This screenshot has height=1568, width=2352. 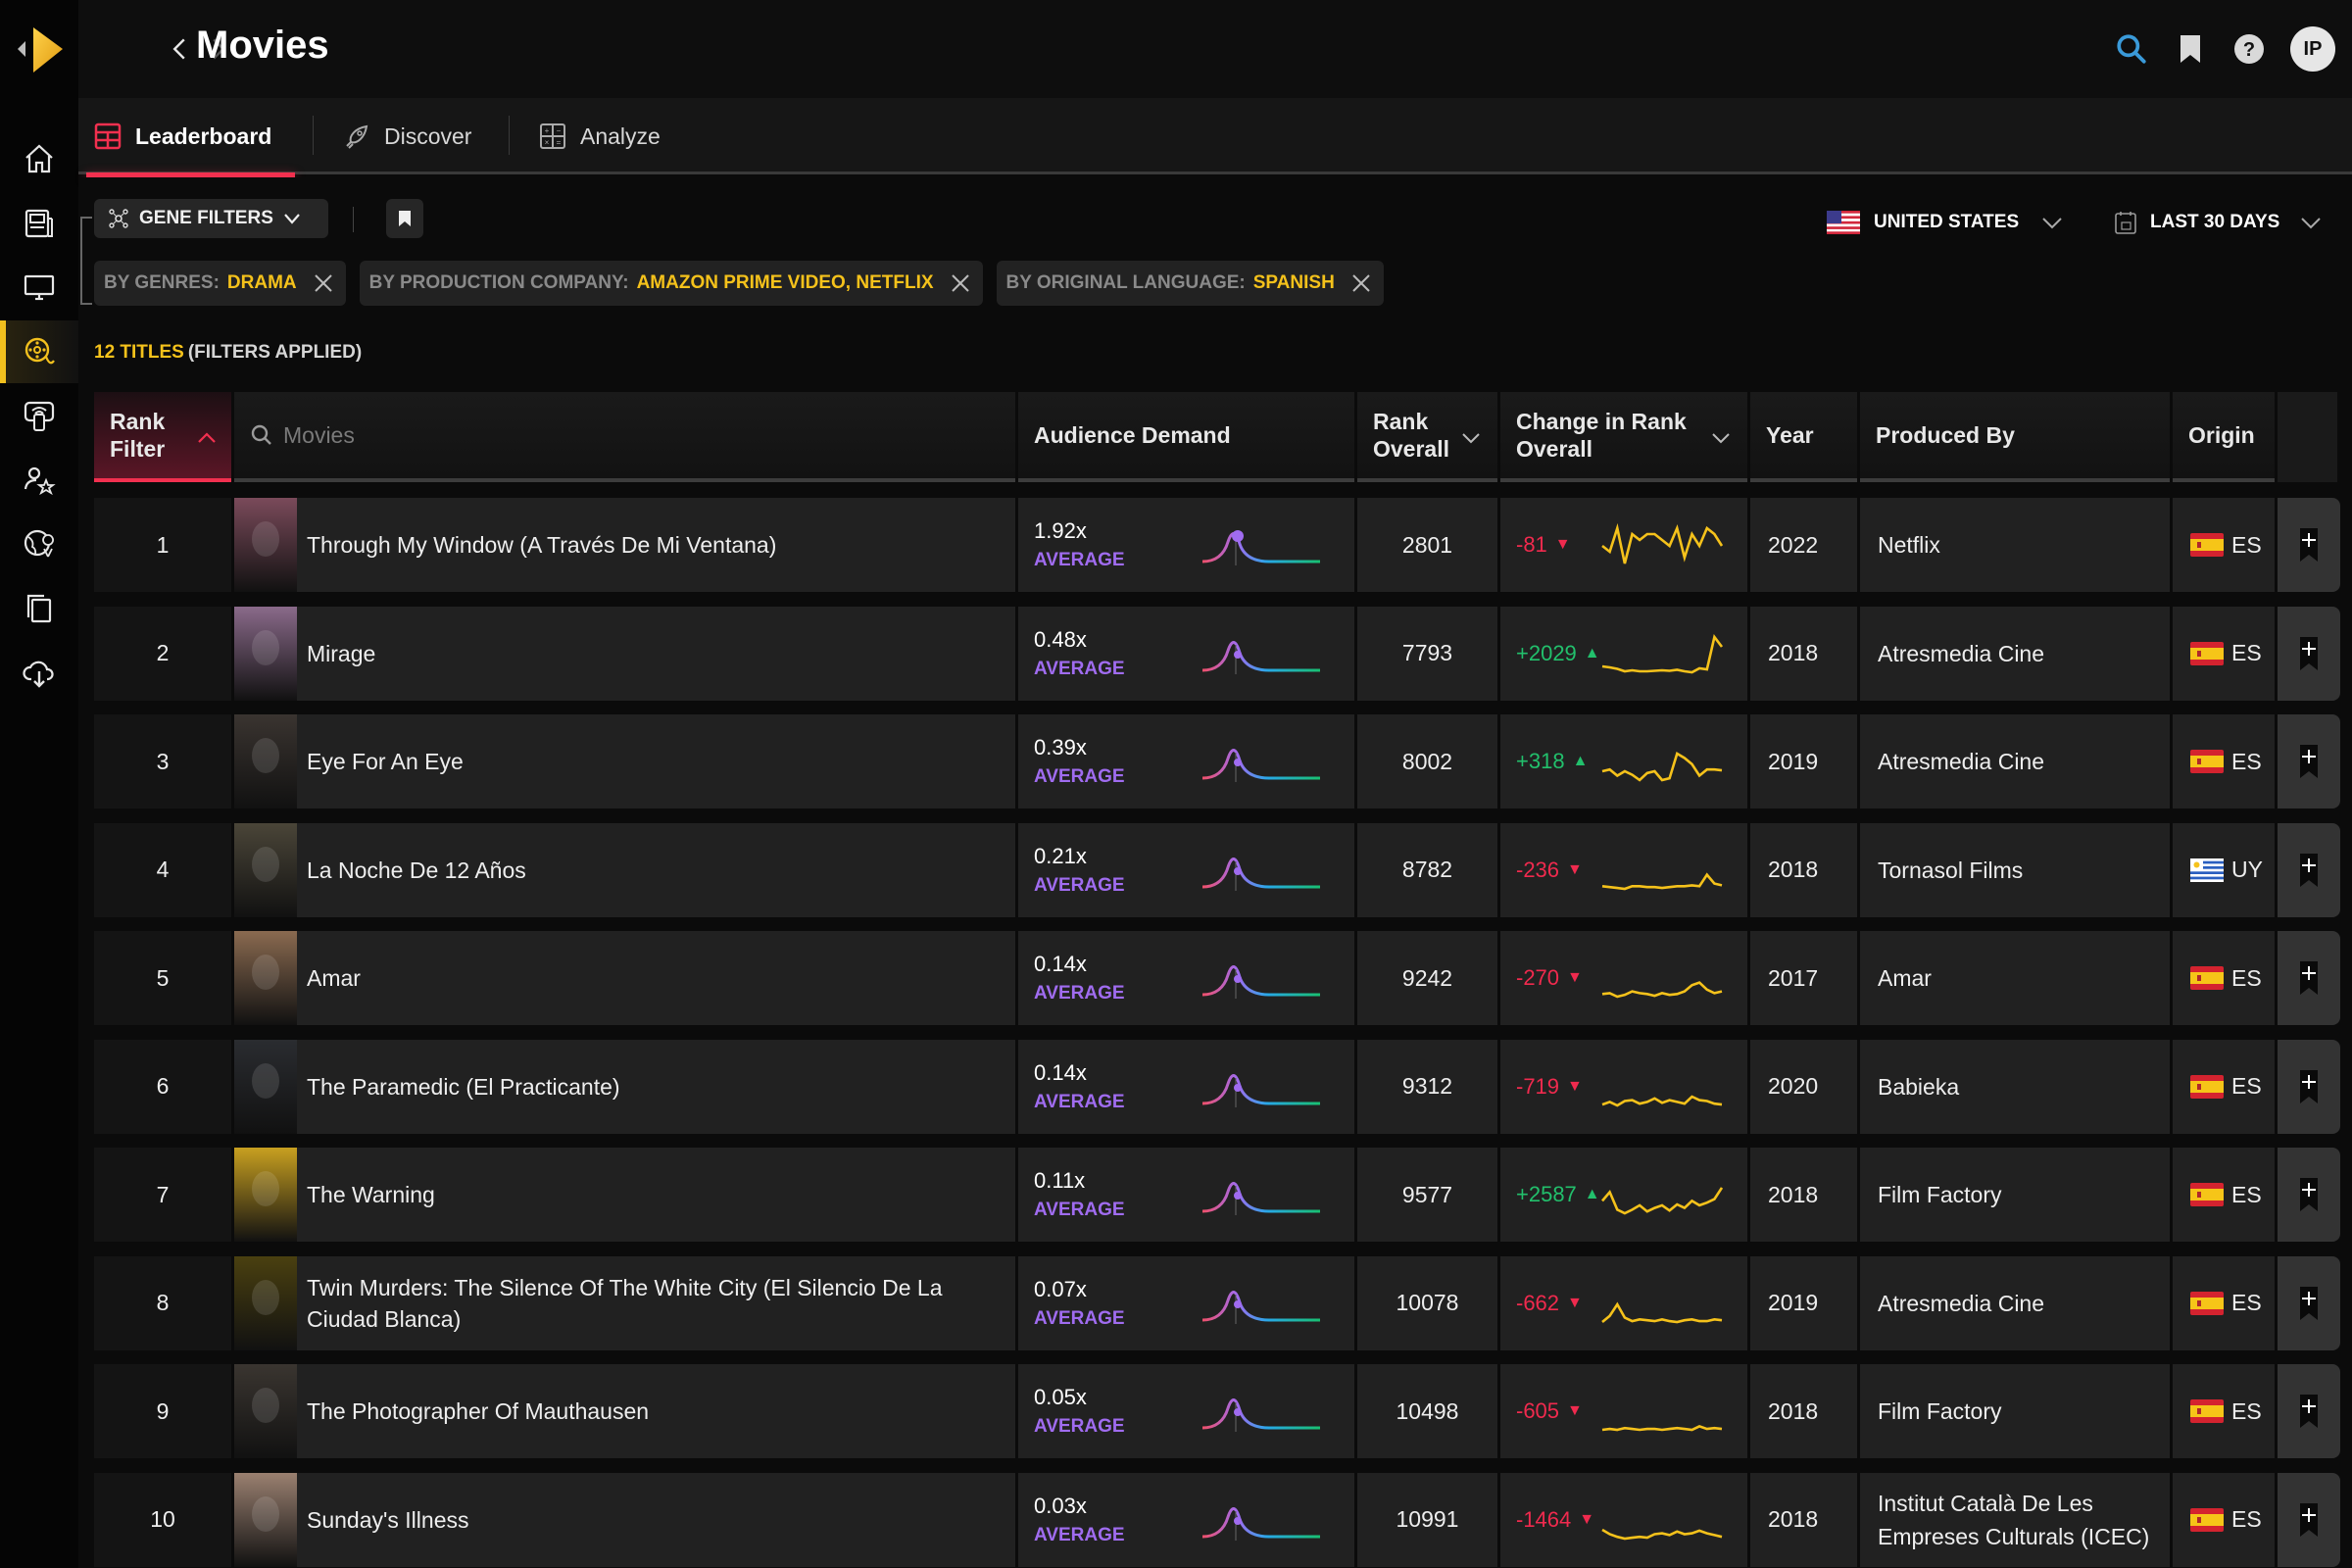 I want to click on movie-title: La Noche De 12 Años, so click(x=426, y=870).